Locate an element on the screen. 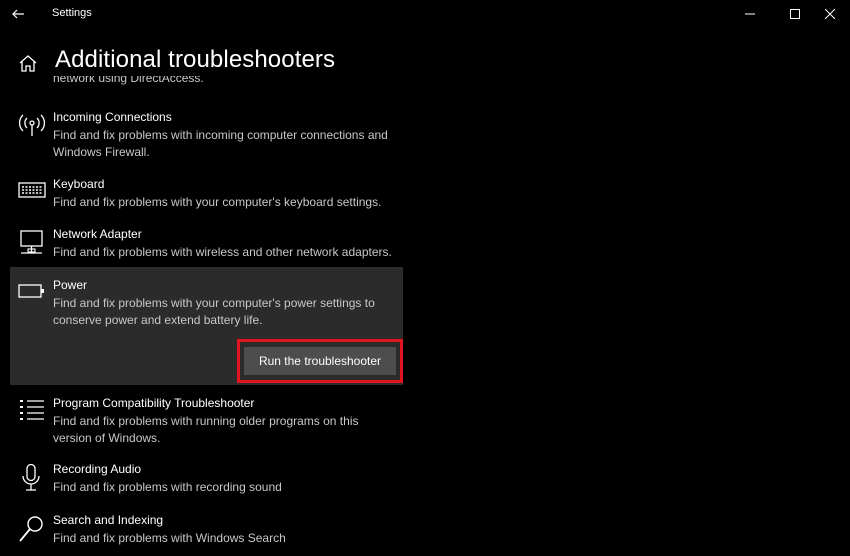  troubleshooter-name: Keyboard is located at coordinates (79, 184).